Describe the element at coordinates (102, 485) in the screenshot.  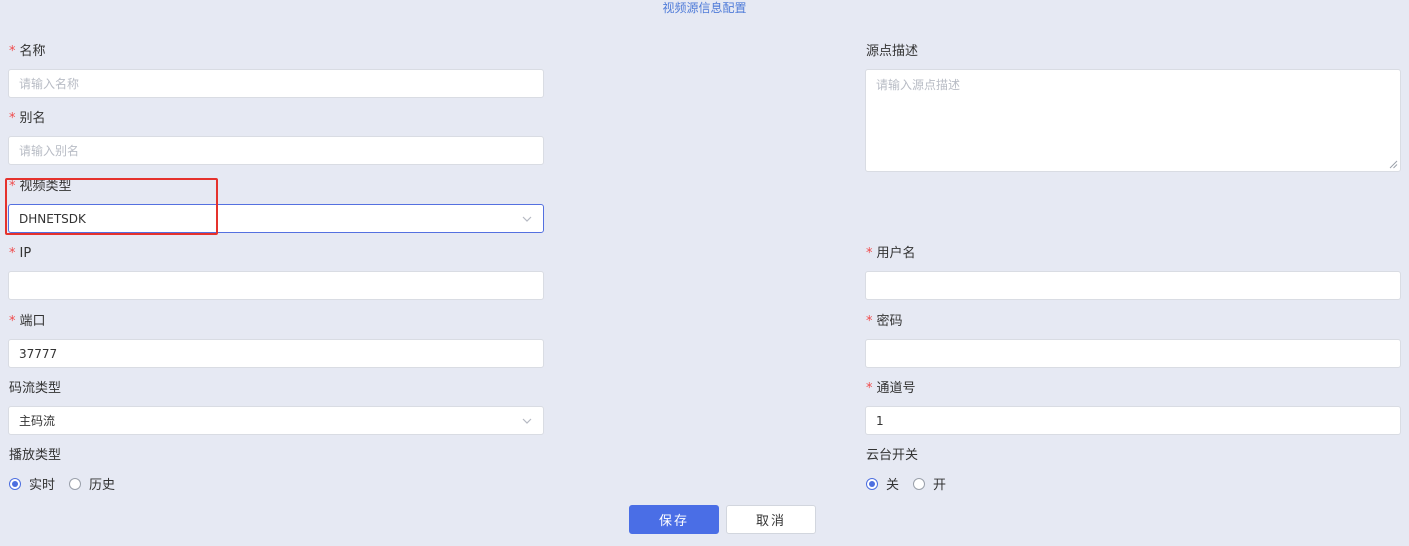
I see `play-type-option-label: 历史` at that location.